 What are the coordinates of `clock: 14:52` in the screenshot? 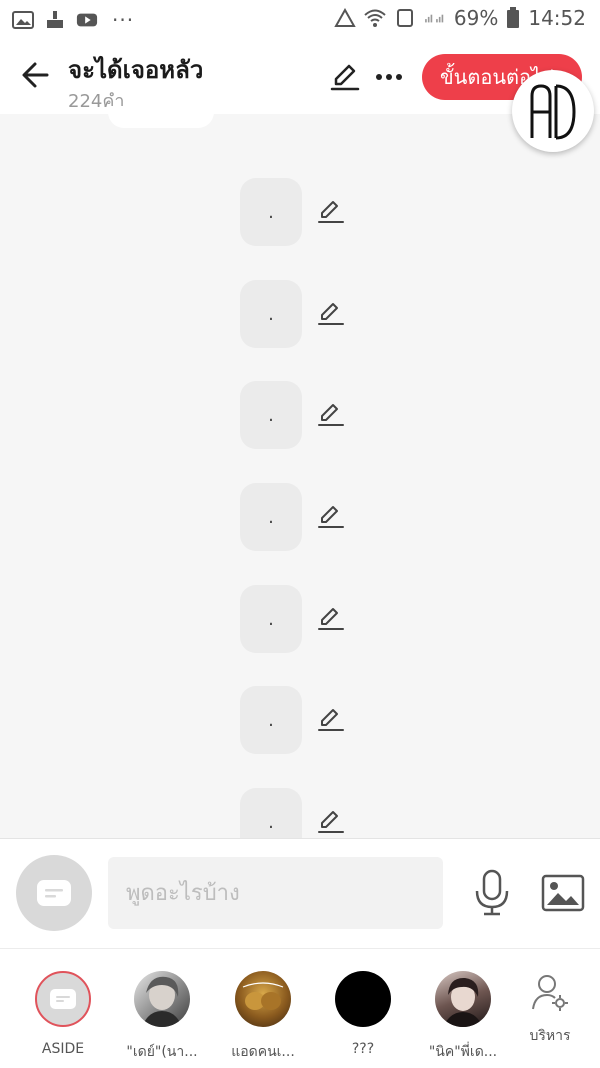 It's located at (557, 18).